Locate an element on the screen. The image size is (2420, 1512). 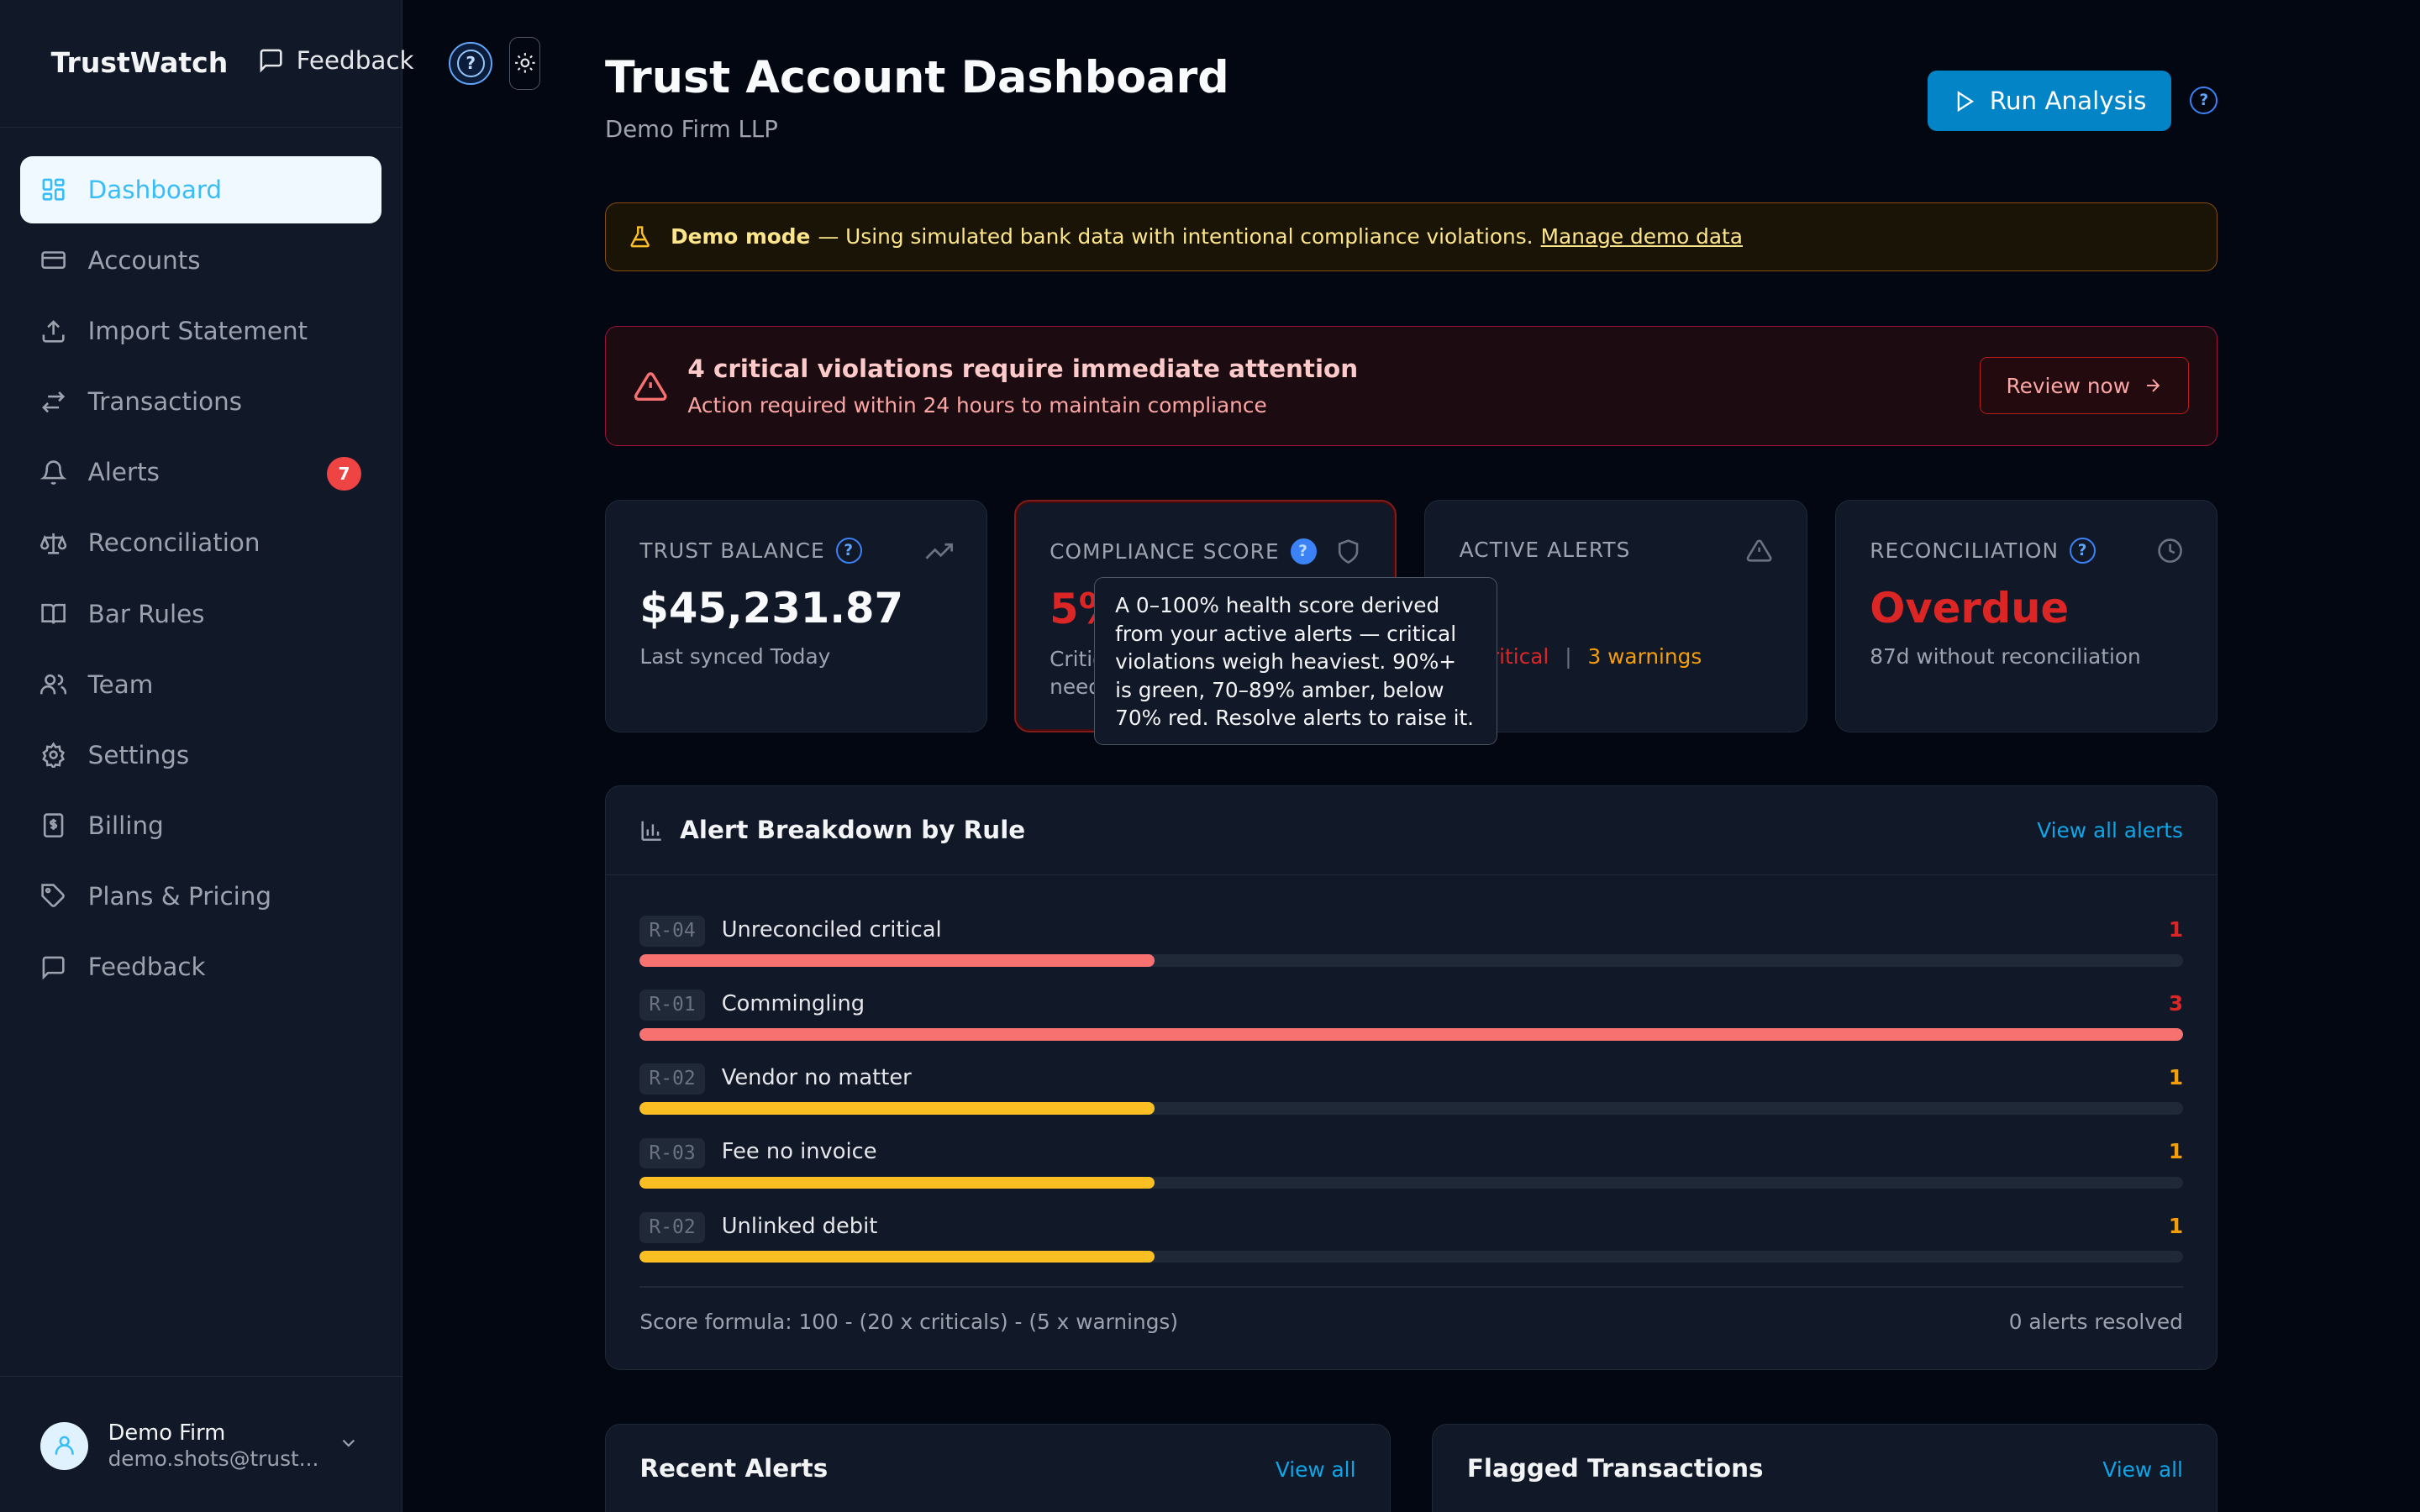
manage-demo-data-link: Manage demo data is located at coordinates (1642, 236).